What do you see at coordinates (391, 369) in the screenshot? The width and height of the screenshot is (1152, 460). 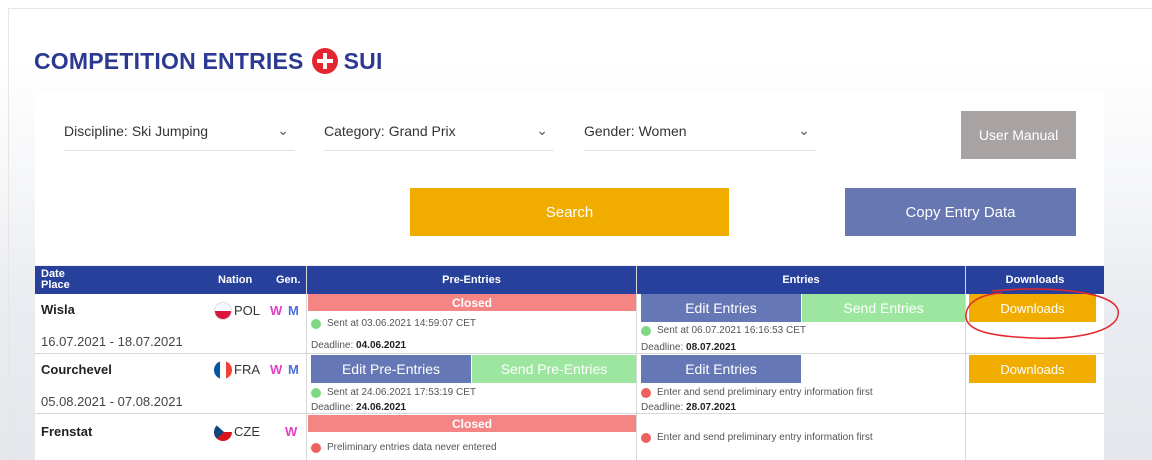 I see `edit-pre-entries-button: Edit Pre-Entries` at bounding box center [391, 369].